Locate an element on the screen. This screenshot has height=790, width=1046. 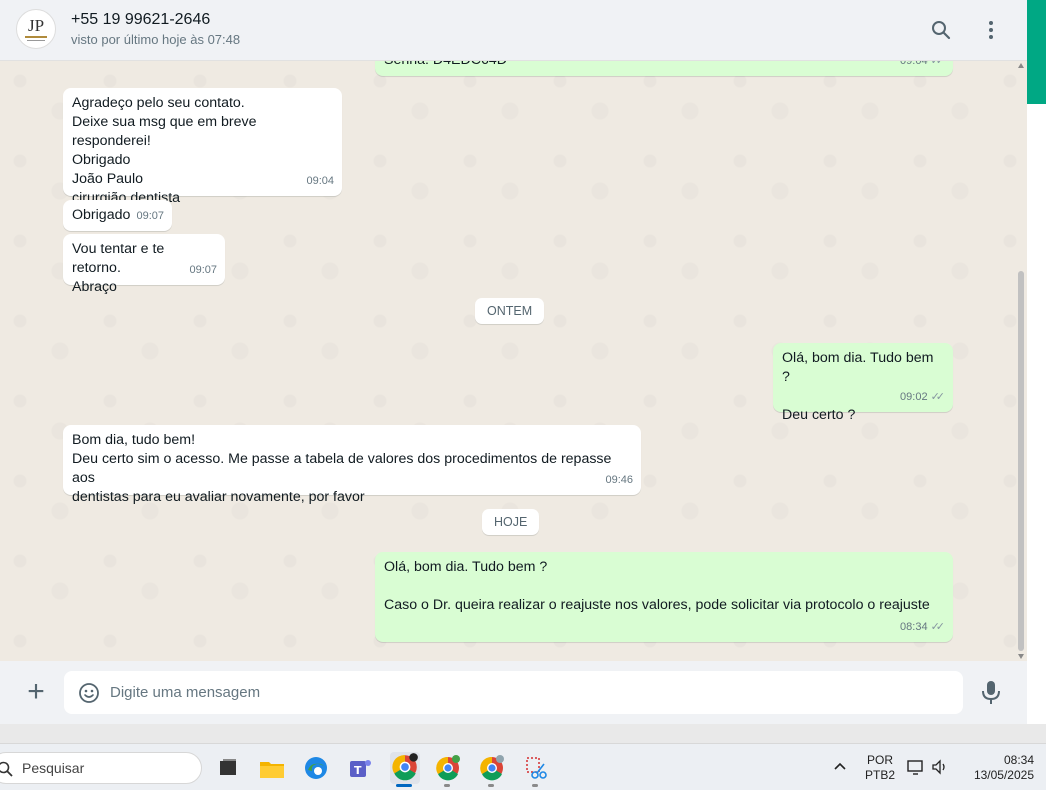
last-seen-status: visto por último hoje às 07:48 is located at coordinates (156, 39).